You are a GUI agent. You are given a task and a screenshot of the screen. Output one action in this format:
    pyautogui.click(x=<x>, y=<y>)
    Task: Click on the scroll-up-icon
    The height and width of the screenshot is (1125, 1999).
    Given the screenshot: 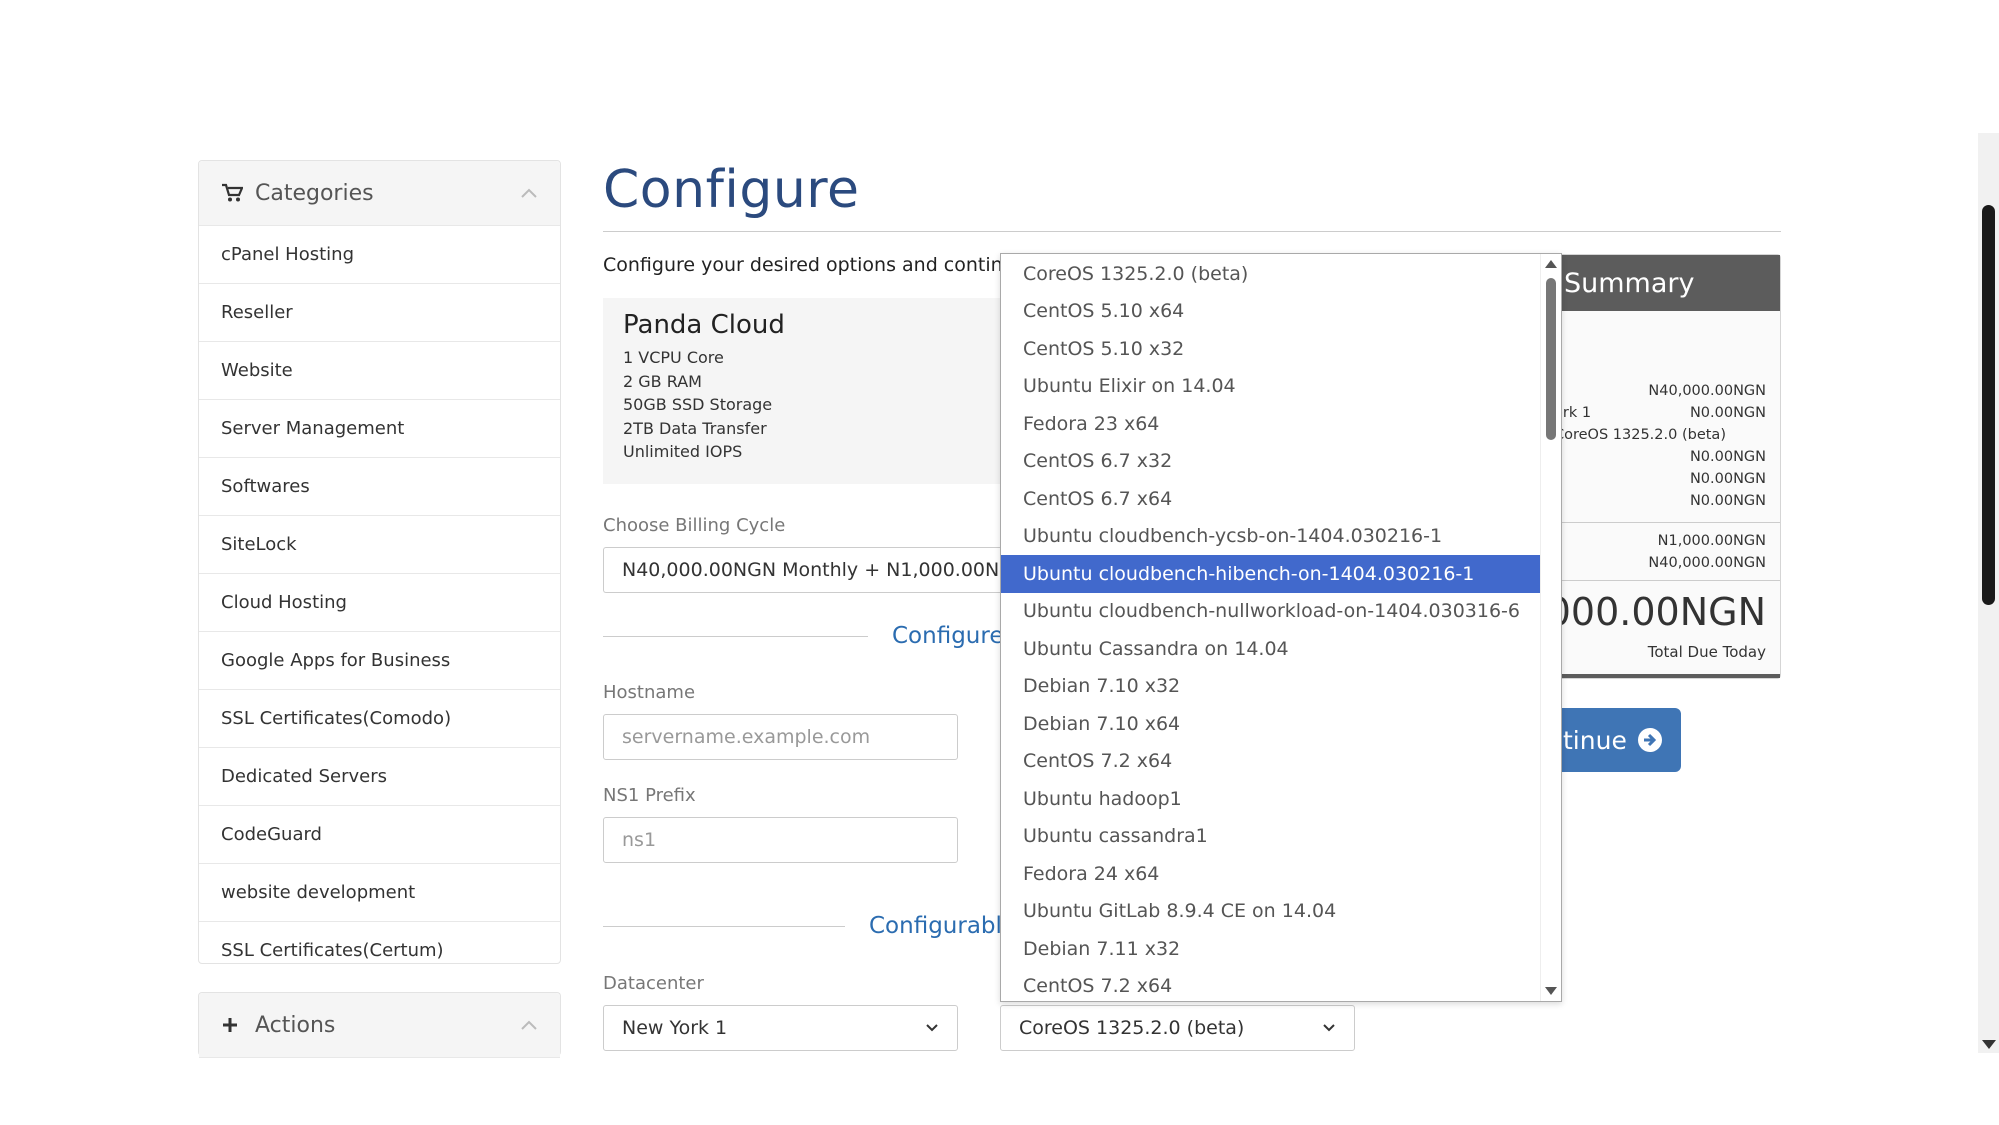 What is the action you would take?
    pyautogui.click(x=1551, y=264)
    